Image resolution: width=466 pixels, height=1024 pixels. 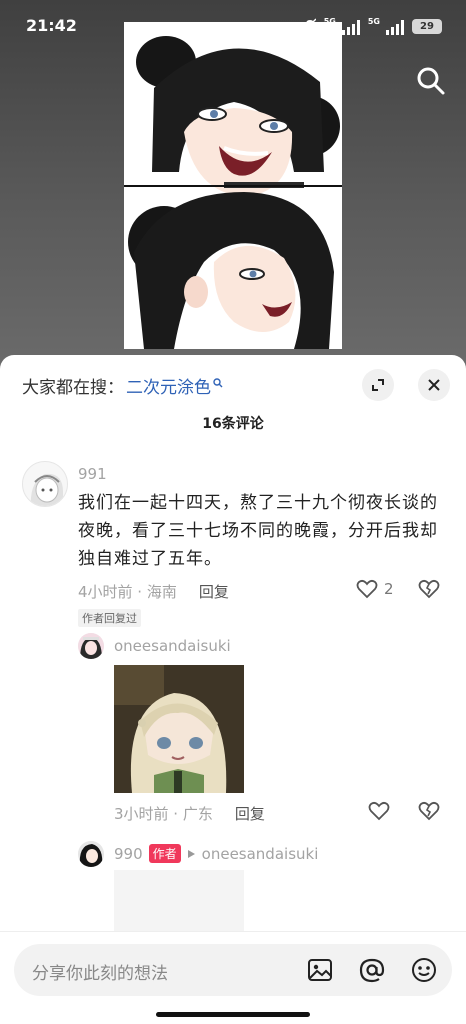 I want to click on smiley-icon, so click(x=424, y=970).